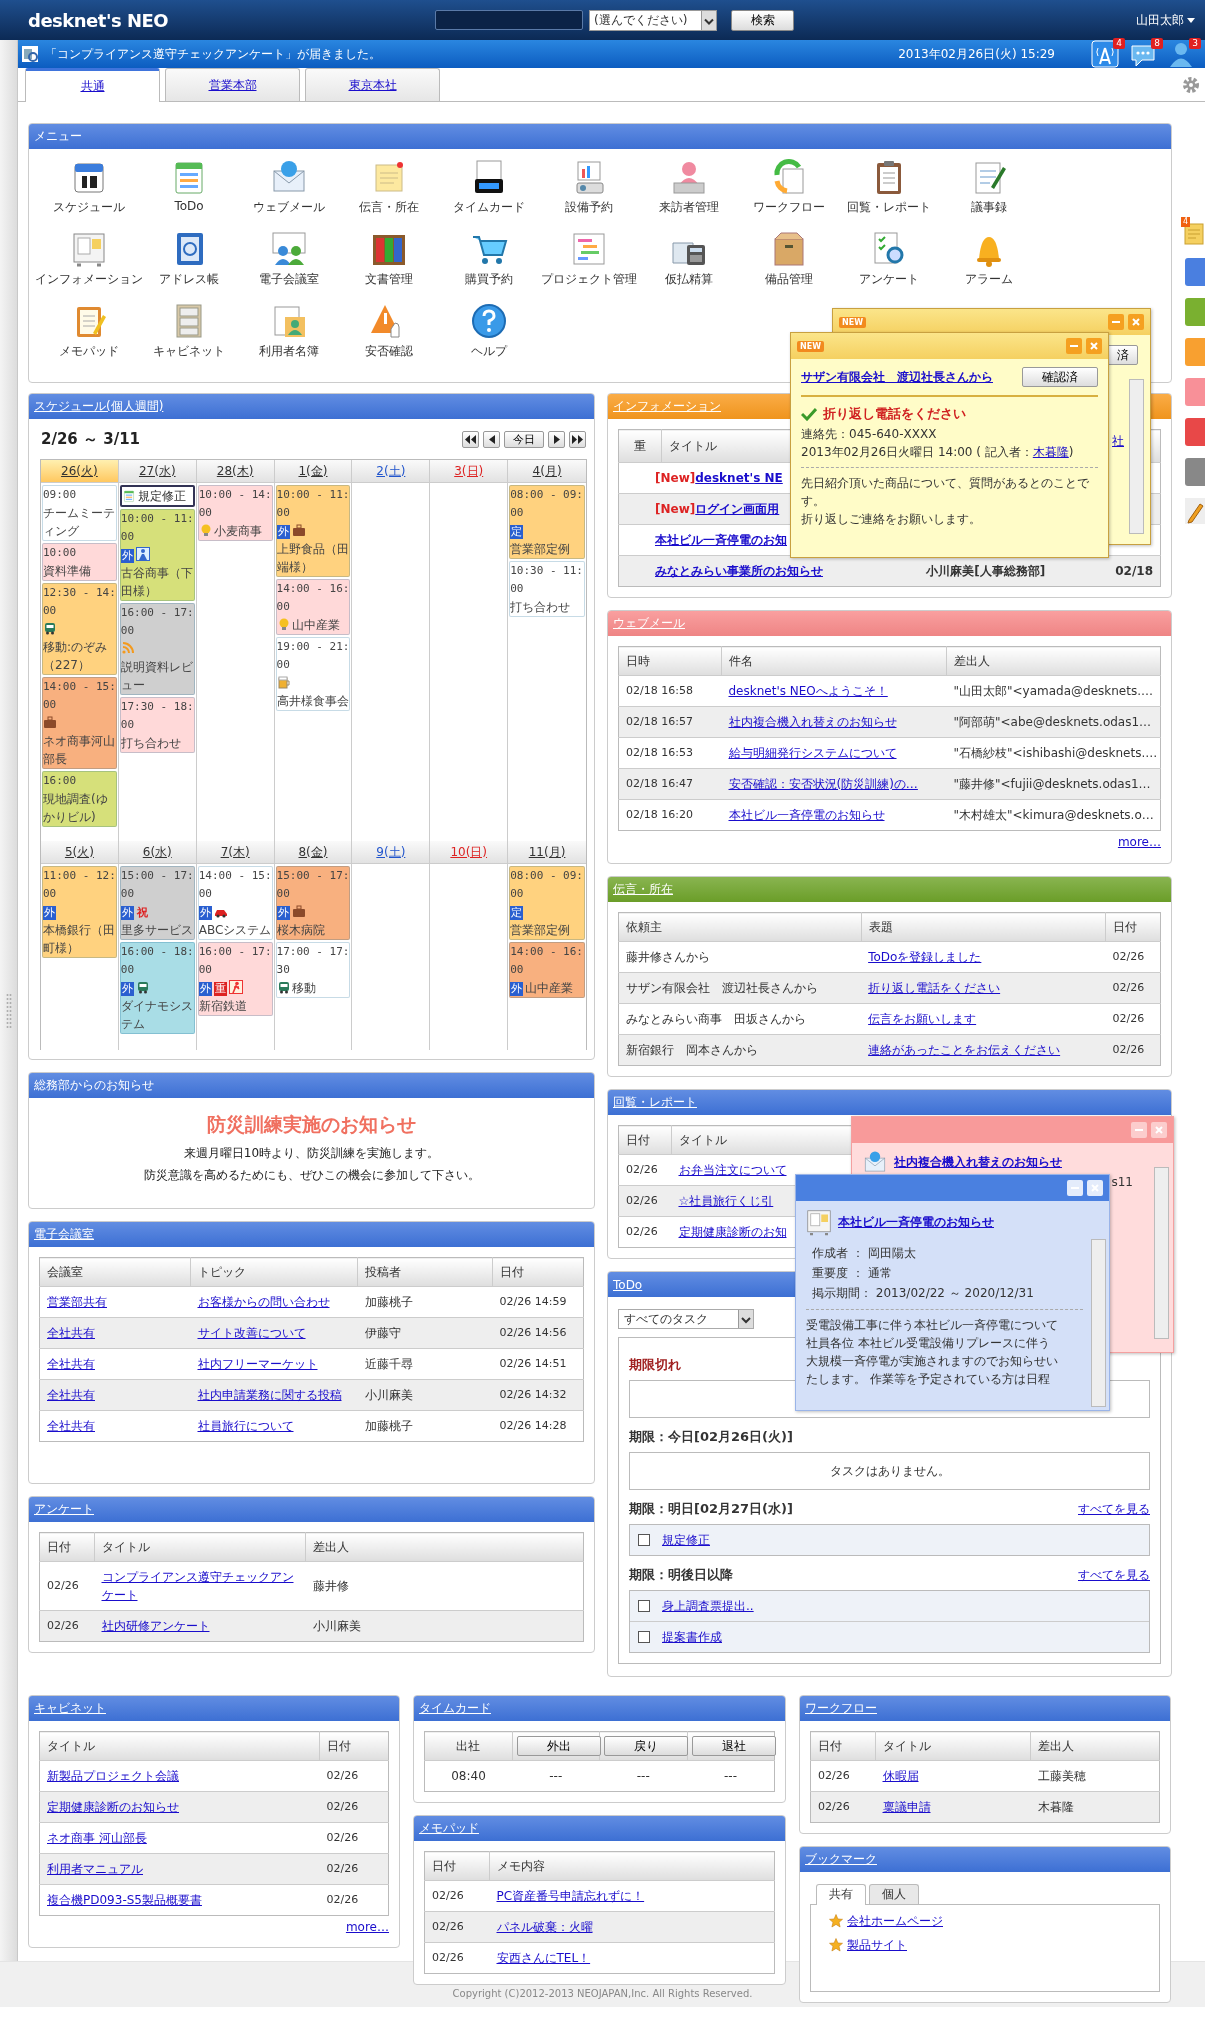 This screenshot has width=1205, height=2037. I want to click on tab: 東京本社, so click(372, 84).